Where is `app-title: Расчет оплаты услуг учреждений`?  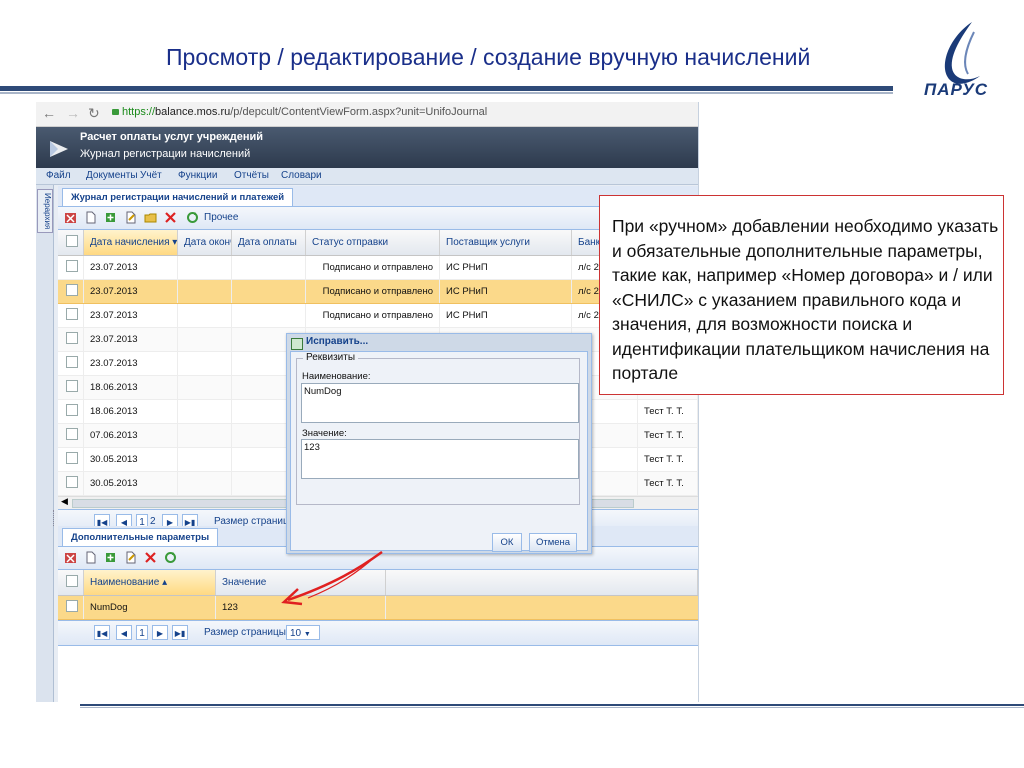 app-title: Расчет оплаты услуг учреждений is located at coordinates (172, 137).